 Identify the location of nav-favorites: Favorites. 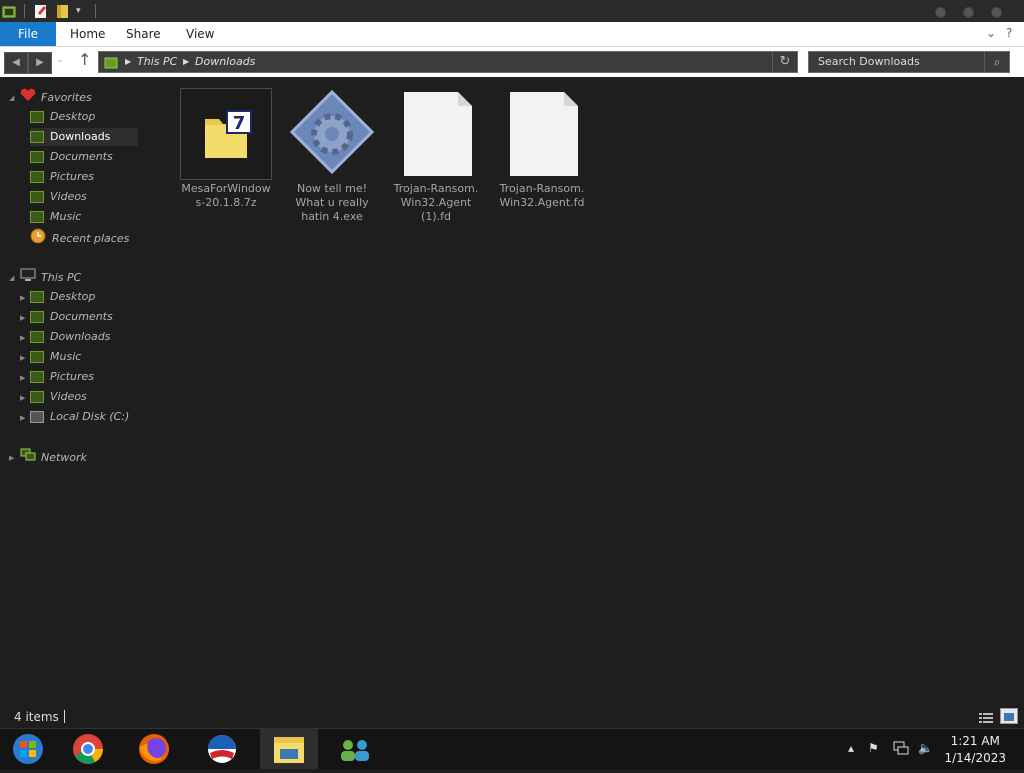
(56, 97).